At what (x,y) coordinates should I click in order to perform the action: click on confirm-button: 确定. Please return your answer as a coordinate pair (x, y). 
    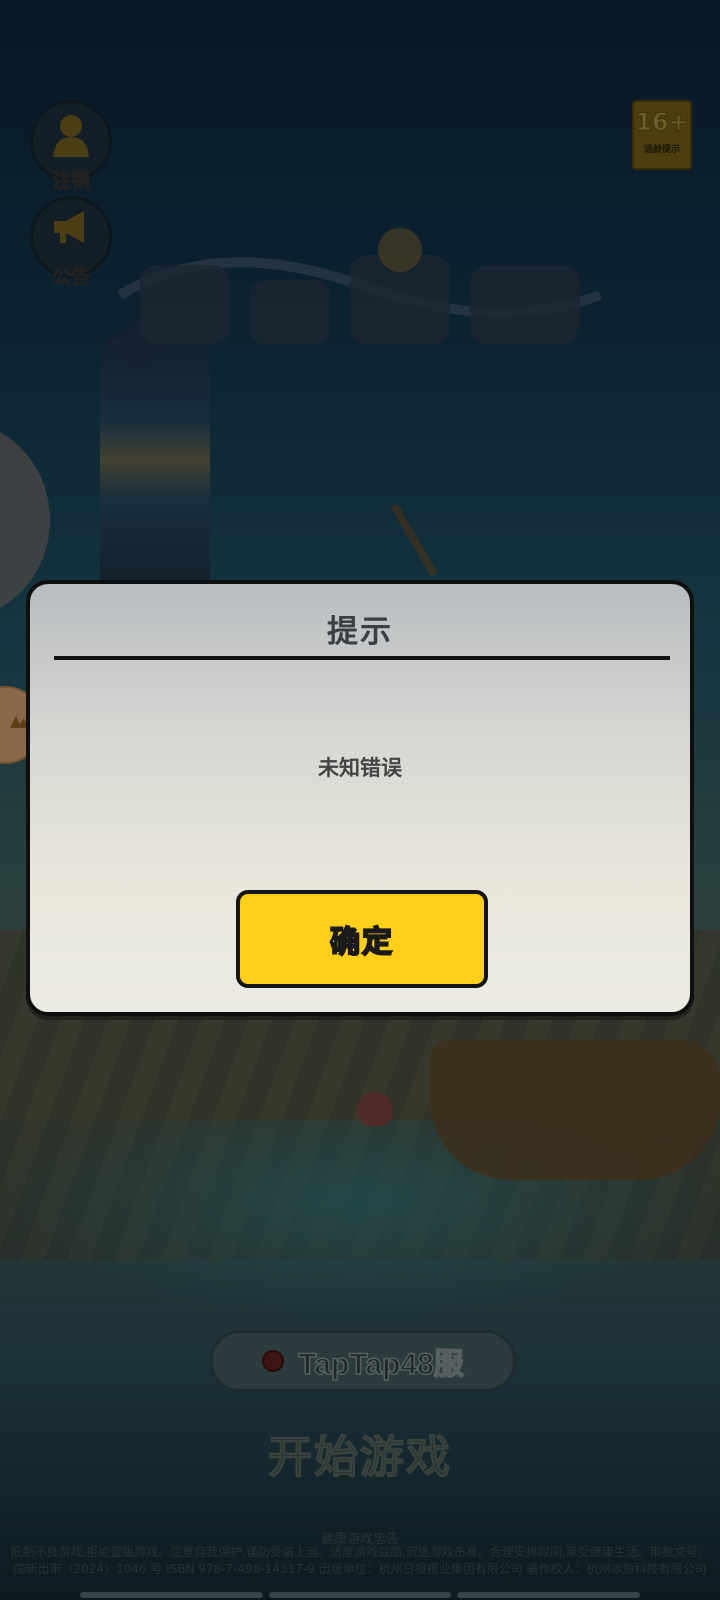
    Looking at the image, I should click on (362, 939).